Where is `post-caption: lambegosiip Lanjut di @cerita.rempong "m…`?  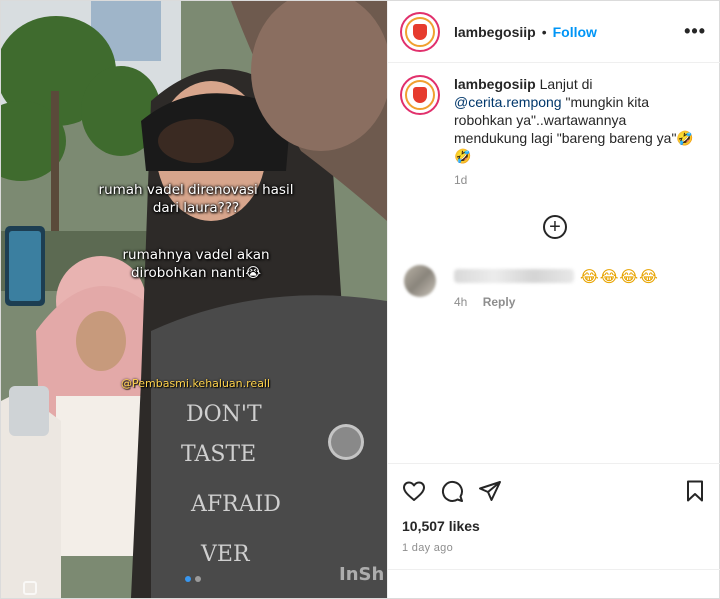
post-caption: lambegosiip Lanjut di @cerita.rempong "m… is located at coordinates (554, 126).